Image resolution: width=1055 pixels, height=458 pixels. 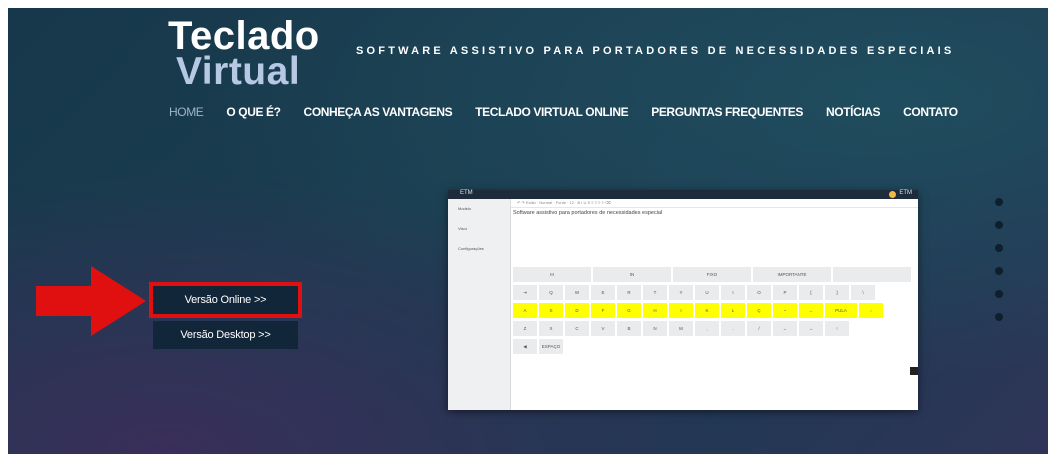 I want to click on key: →, so click(x=811, y=328).